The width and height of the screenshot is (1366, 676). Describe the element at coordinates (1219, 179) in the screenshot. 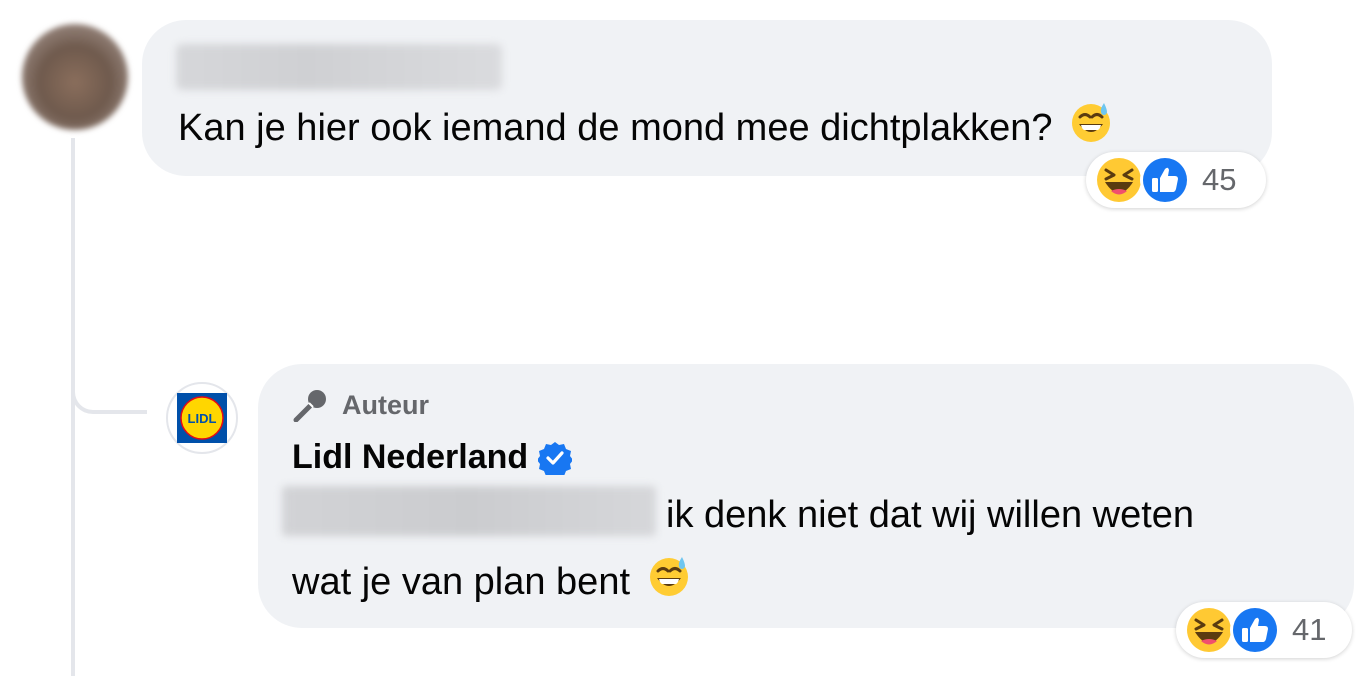

I see `reaction-count: 45` at that location.